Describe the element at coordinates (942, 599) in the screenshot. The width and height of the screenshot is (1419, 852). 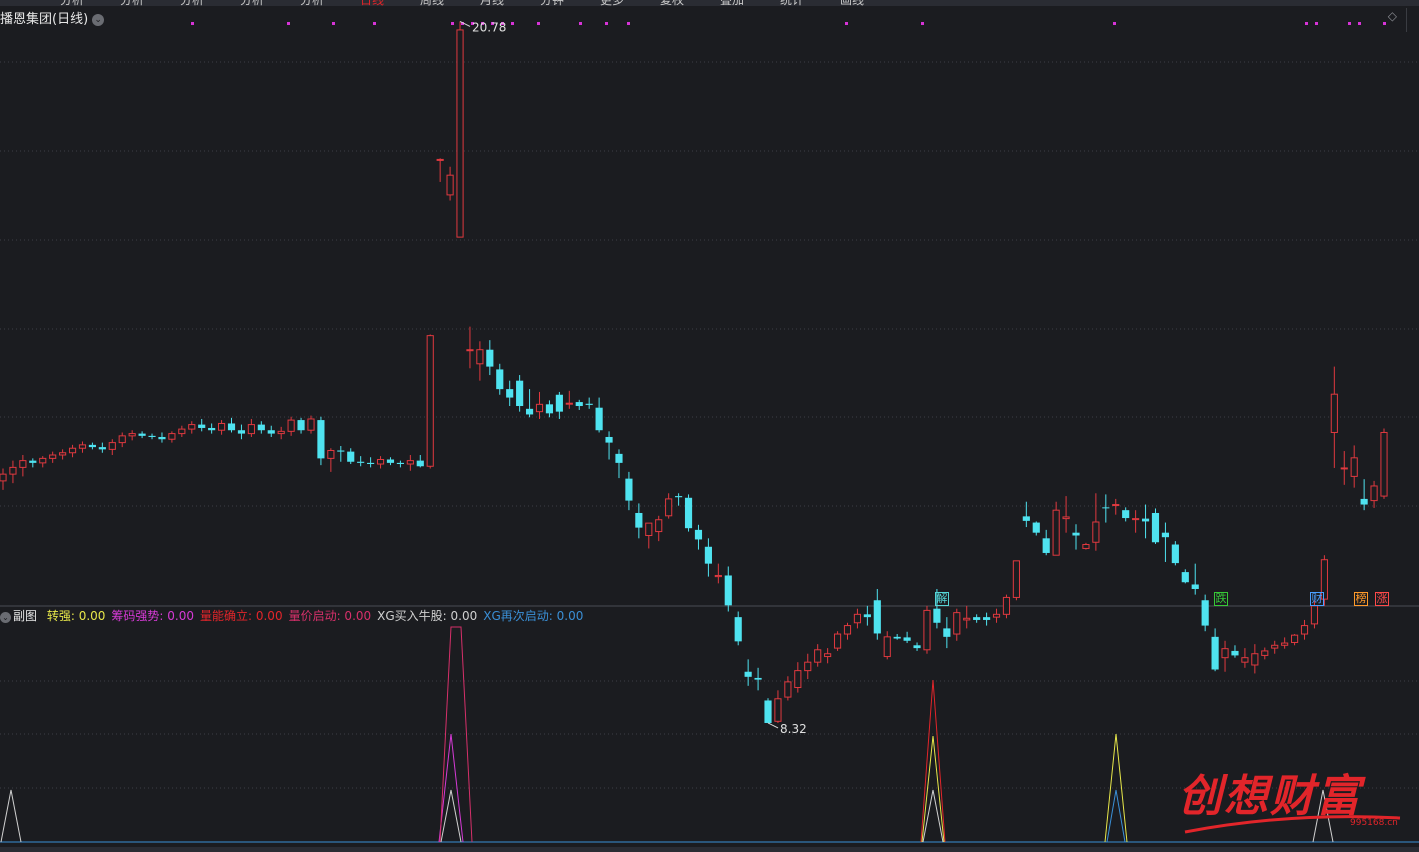
I see `event-marker: 解` at that location.